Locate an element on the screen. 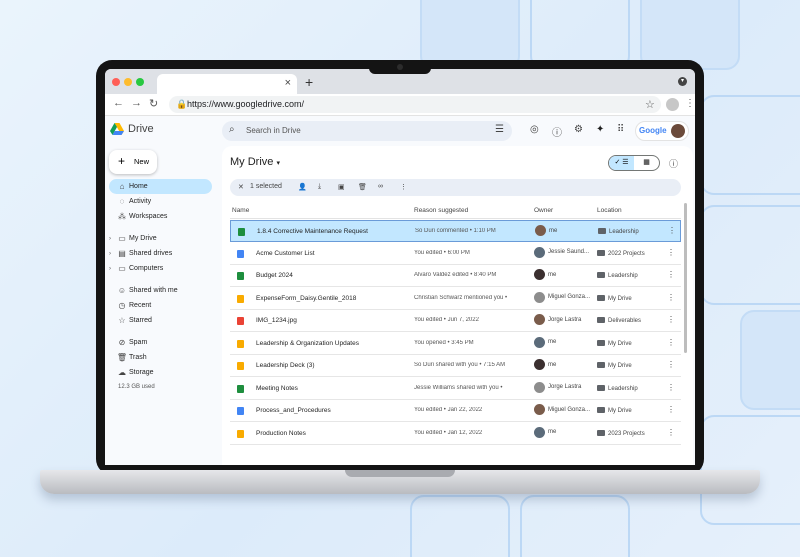 Image resolution: width=800 pixels, height=557 pixels. sidebar-item-my-drive: › ▭ My Drive is located at coordinates (160, 238).